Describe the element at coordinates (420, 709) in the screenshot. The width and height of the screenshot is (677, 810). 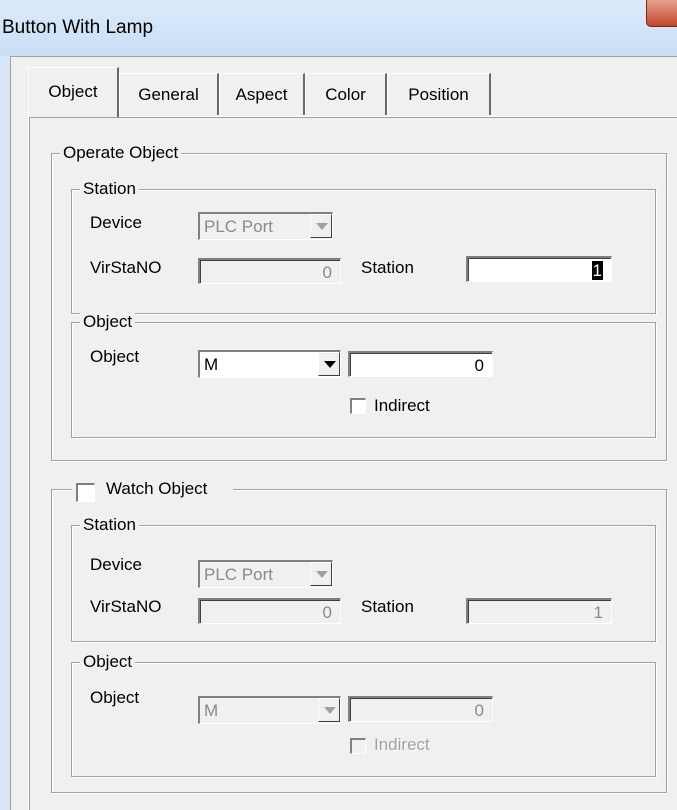
I see `watch-object-address-field: 0` at that location.